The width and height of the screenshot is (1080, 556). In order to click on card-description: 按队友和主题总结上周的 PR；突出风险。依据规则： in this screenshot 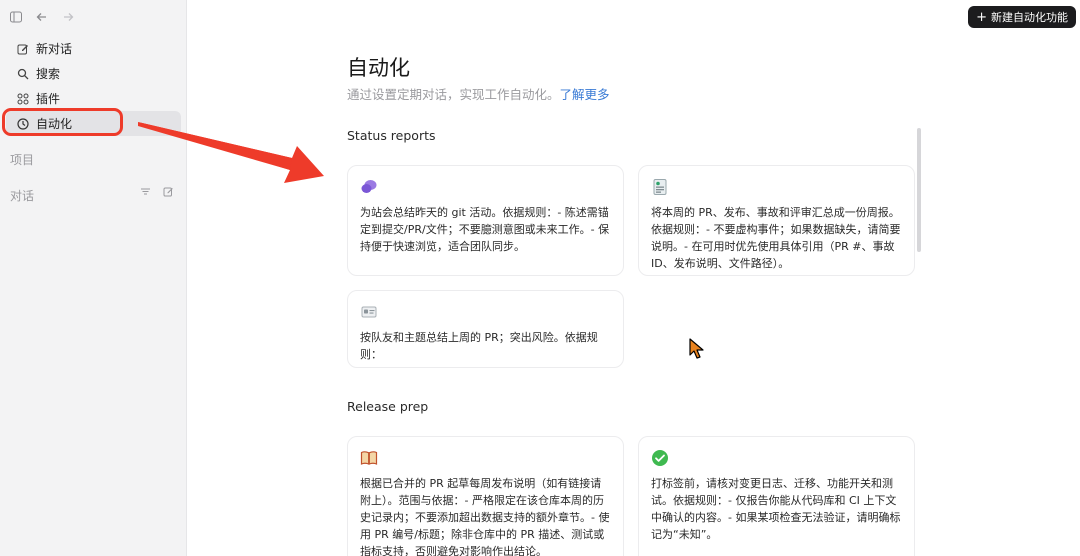, I will do `click(479, 346)`.